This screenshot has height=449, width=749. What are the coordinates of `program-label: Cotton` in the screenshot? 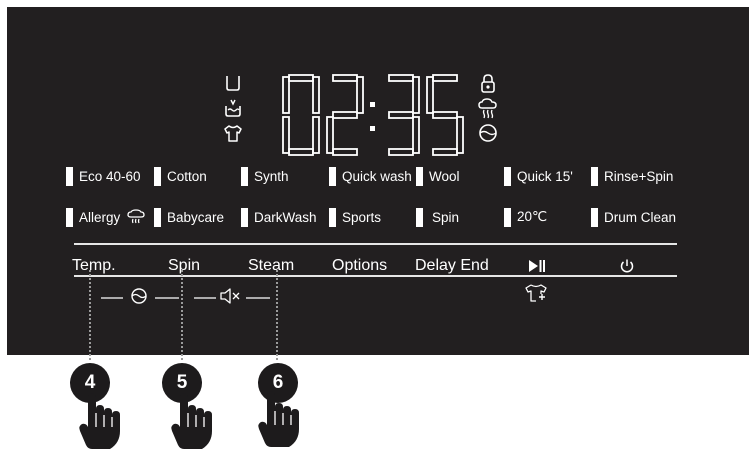 It's located at (187, 176).